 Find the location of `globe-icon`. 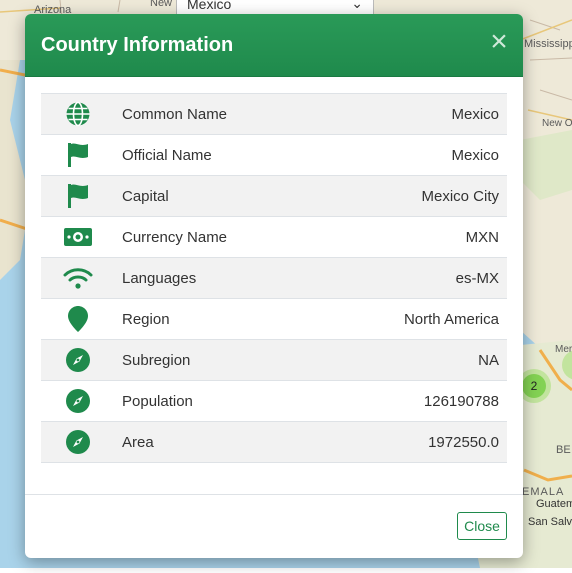

globe-icon is located at coordinates (77, 114).